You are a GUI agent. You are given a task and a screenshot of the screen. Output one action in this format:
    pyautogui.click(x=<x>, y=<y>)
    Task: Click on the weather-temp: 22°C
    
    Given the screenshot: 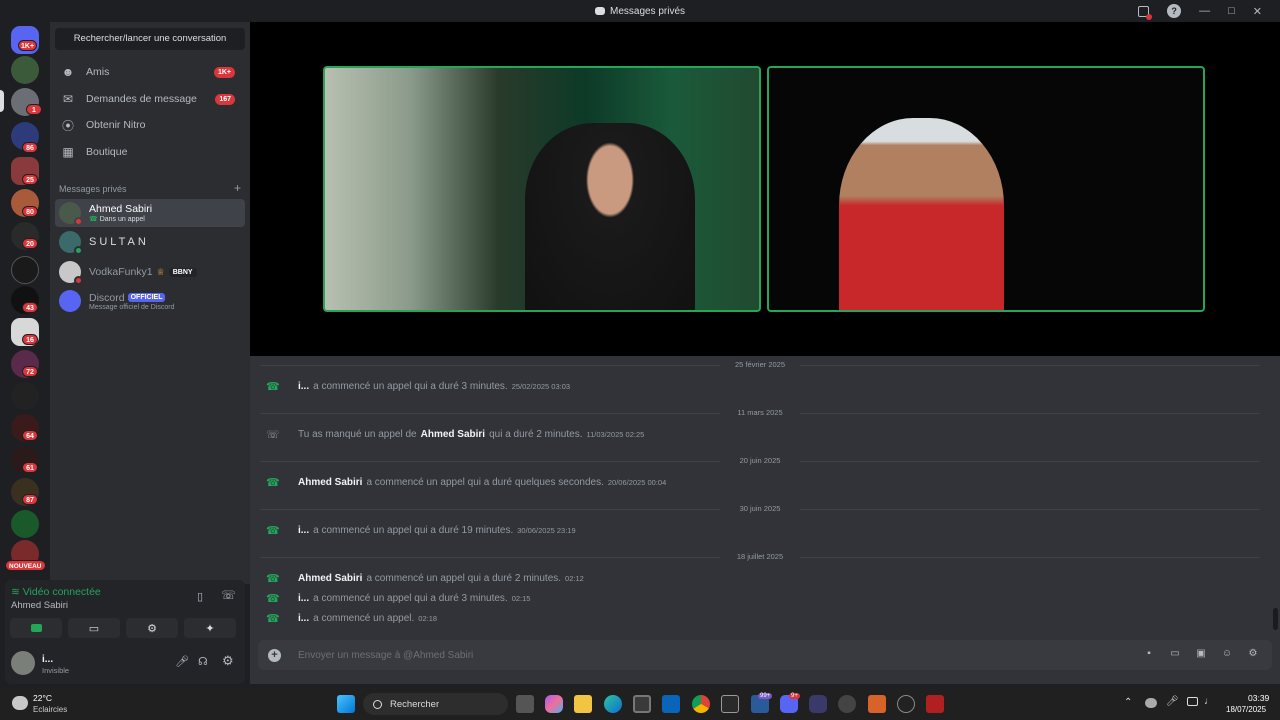 What is the action you would take?
    pyautogui.click(x=42, y=698)
    